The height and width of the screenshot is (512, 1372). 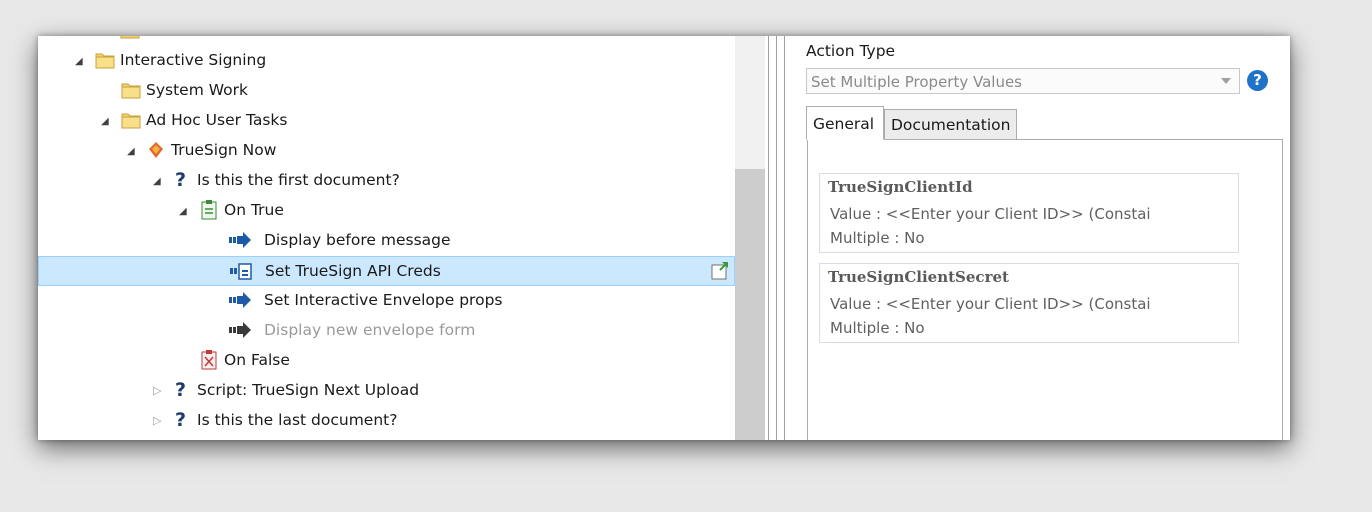 What do you see at coordinates (193, 60) in the screenshot?
I see `tree-item-label: Interactive Signing` at bounding box center [193, 60].